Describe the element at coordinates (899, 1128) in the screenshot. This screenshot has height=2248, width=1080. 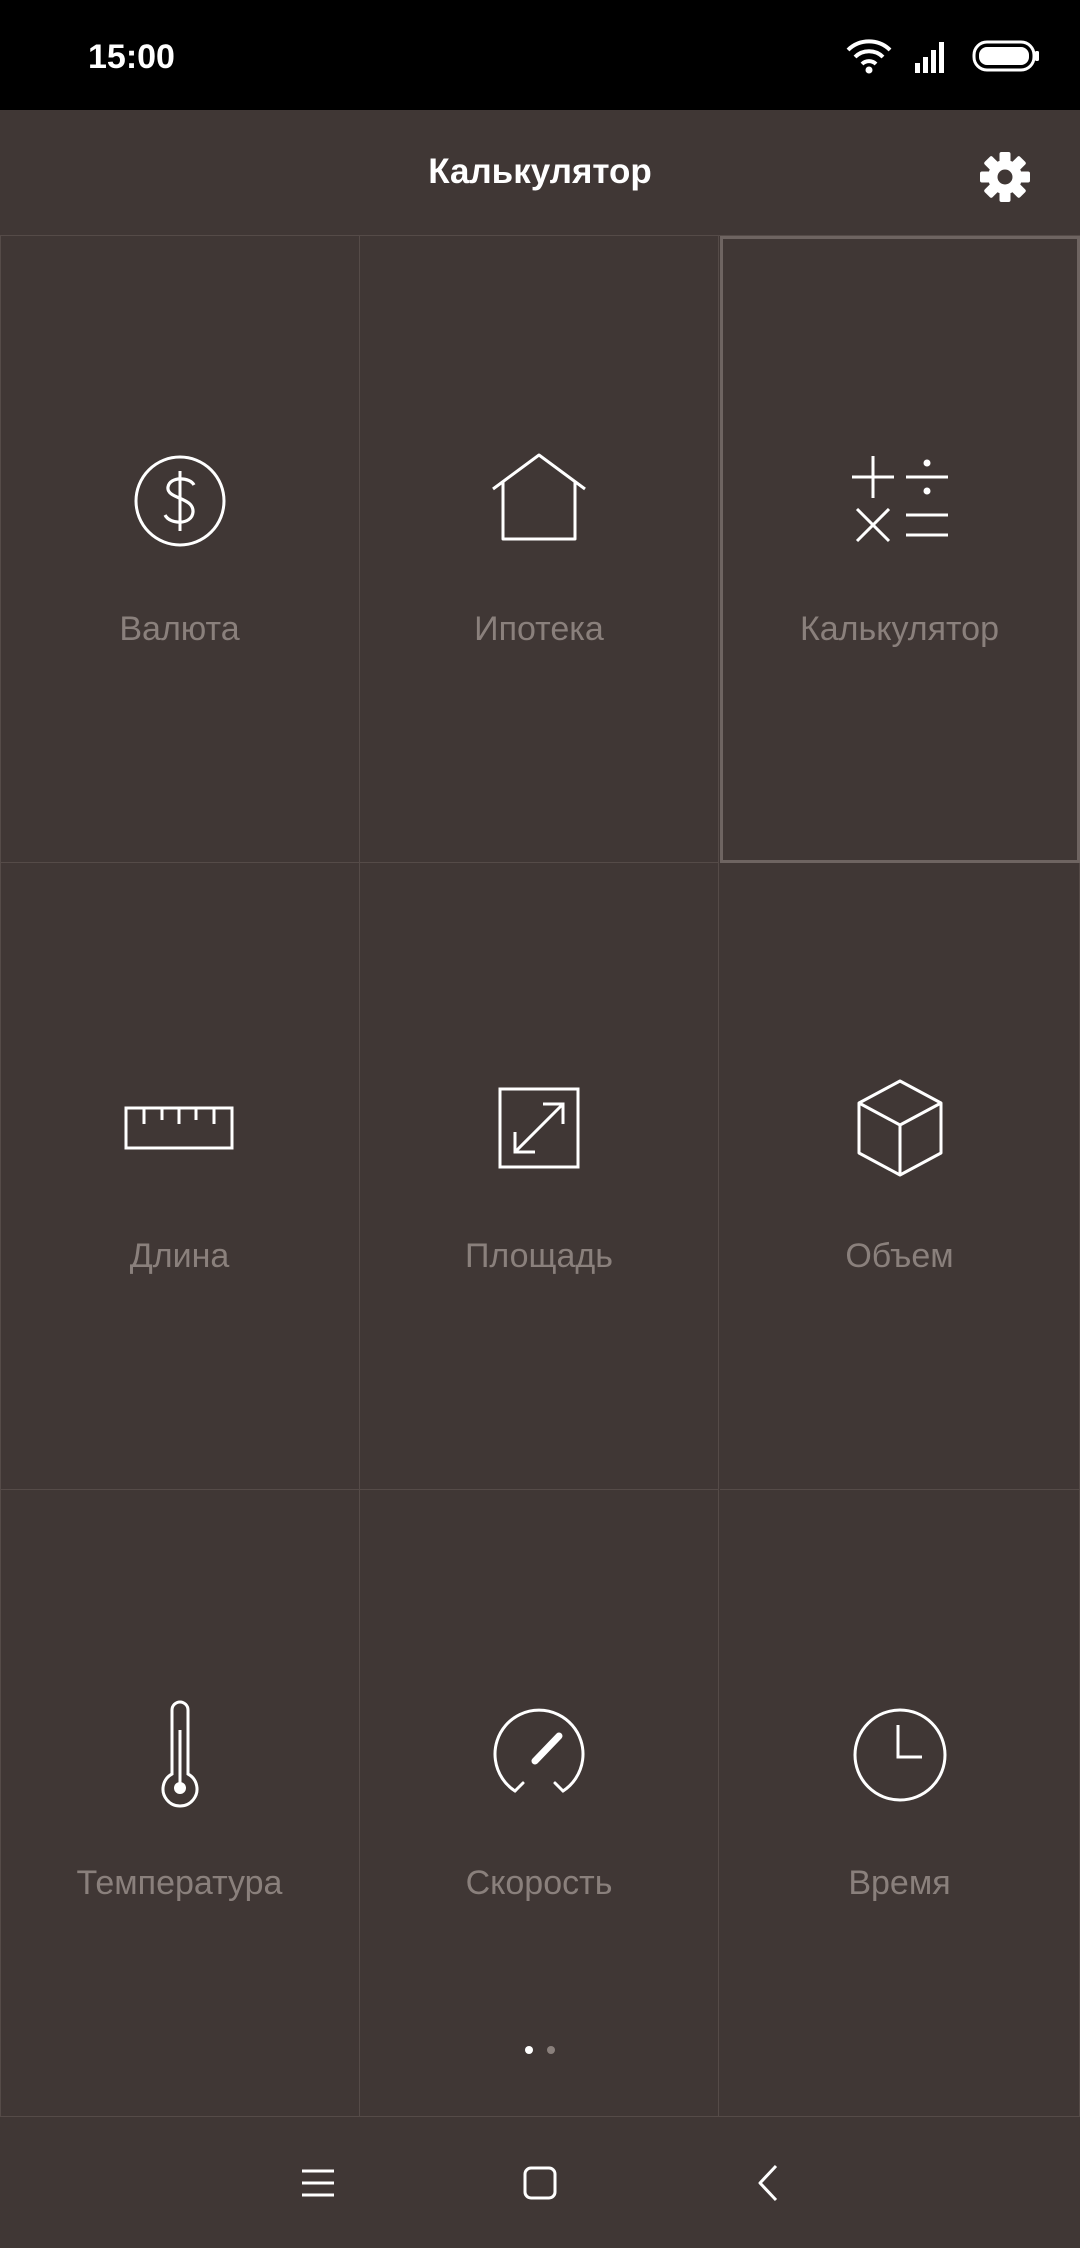
I see `cube-icon` at that location.